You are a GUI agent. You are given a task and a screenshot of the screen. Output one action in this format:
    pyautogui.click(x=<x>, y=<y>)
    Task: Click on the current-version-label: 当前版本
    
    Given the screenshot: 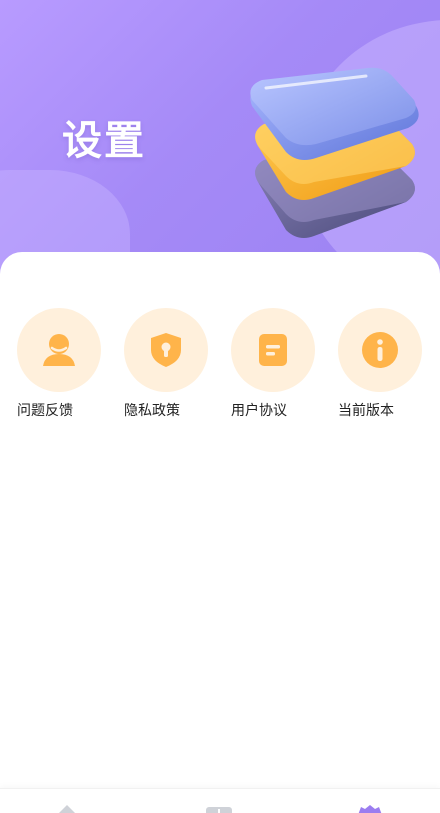 What is the action you would take?
    pyautogui.click(x=366, y=411)
    